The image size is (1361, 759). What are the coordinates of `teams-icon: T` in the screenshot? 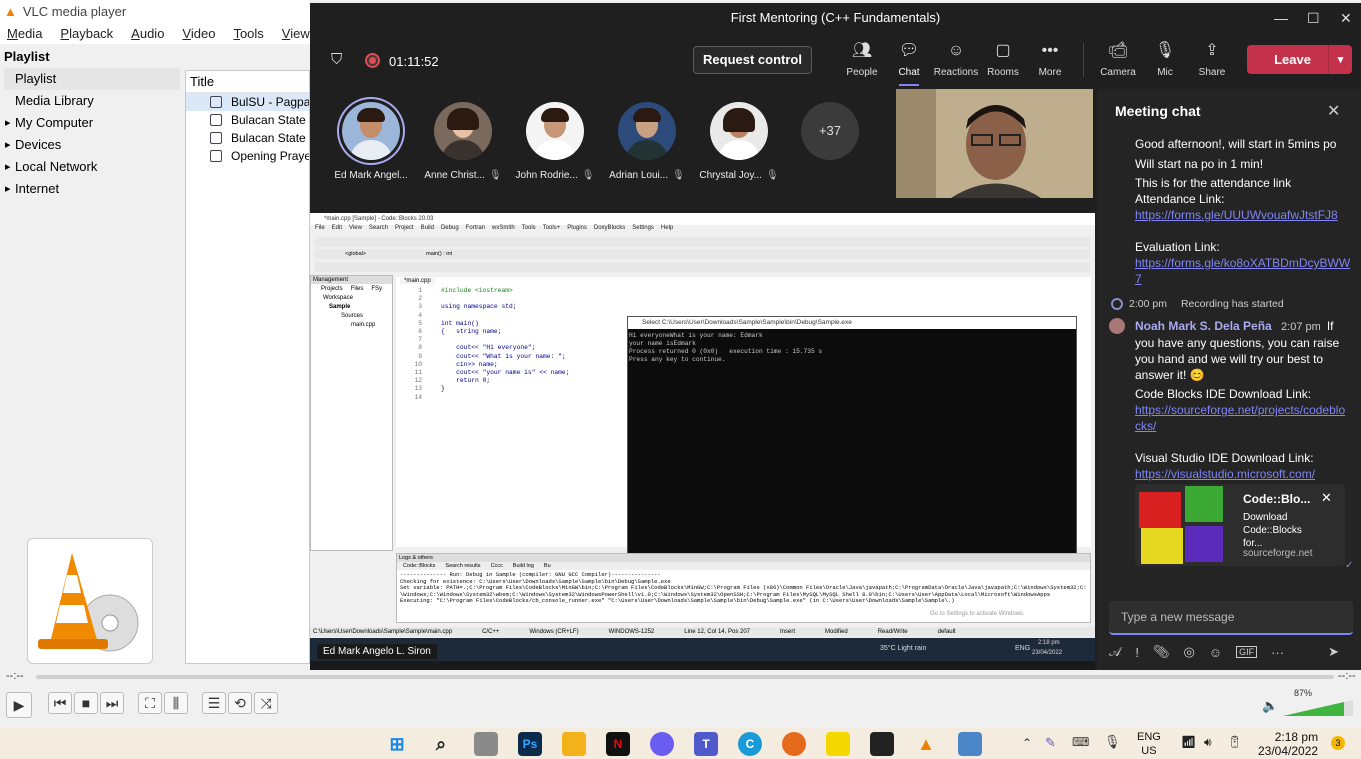 It's located at (706, 744).